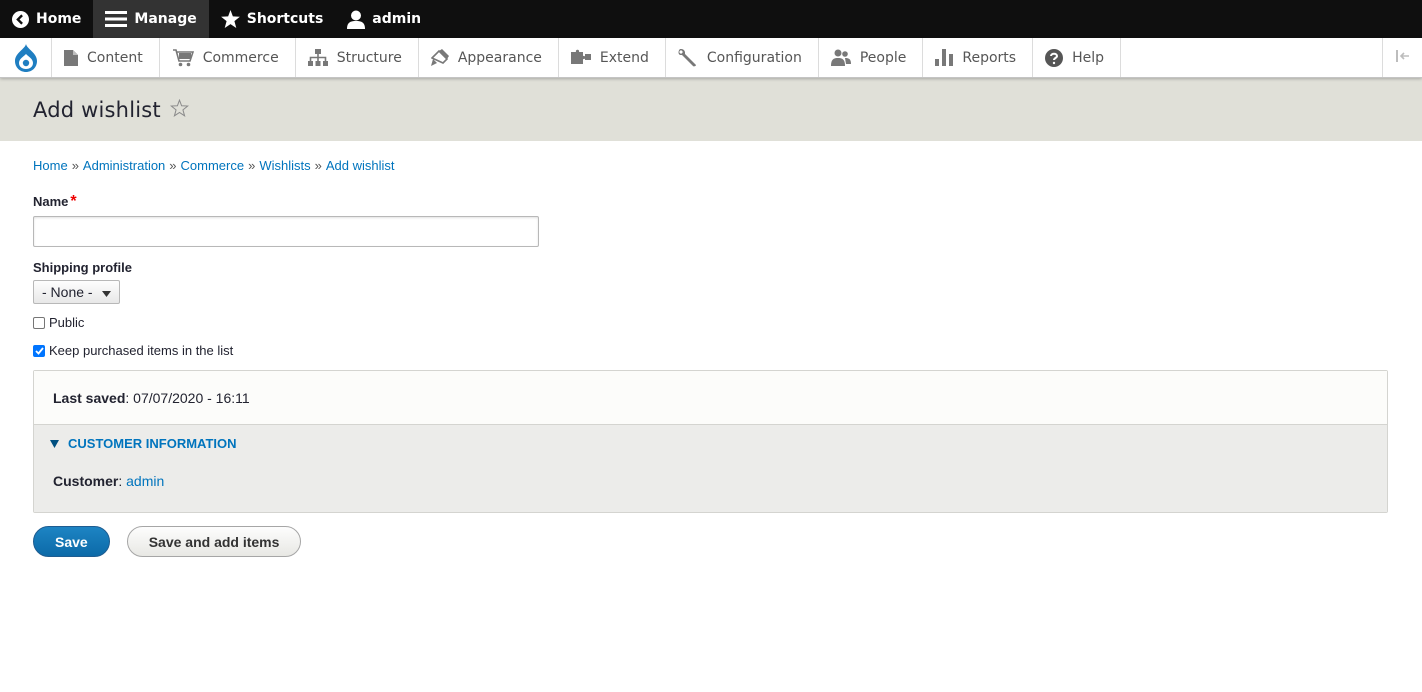  Describe the element at coordinates (439, 57) in the screenshot. I see `brush-icon` at that location.